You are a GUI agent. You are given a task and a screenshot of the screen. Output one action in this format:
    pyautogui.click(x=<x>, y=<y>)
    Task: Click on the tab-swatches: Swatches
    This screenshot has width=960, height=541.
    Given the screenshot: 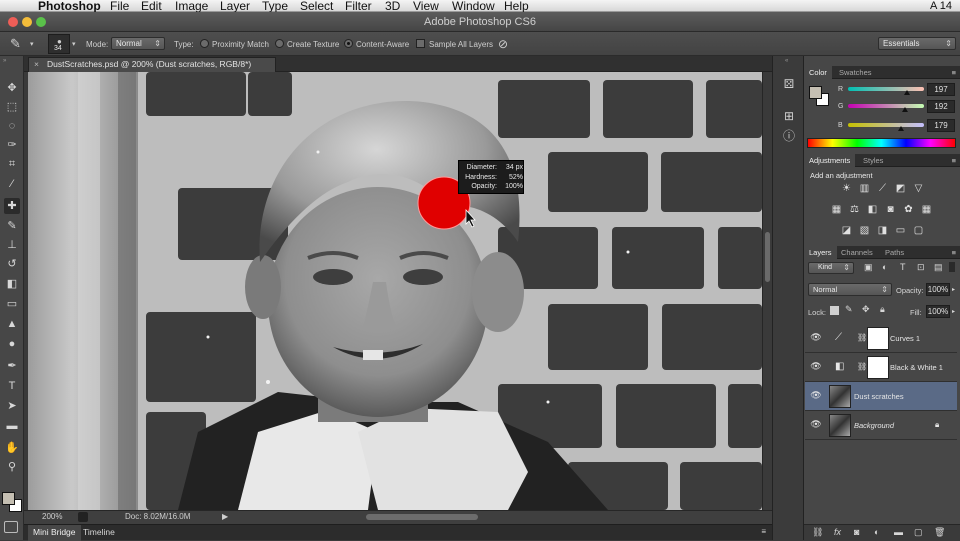 What is the action you would take?
    pyautogui.click(x=855, y=72)
    